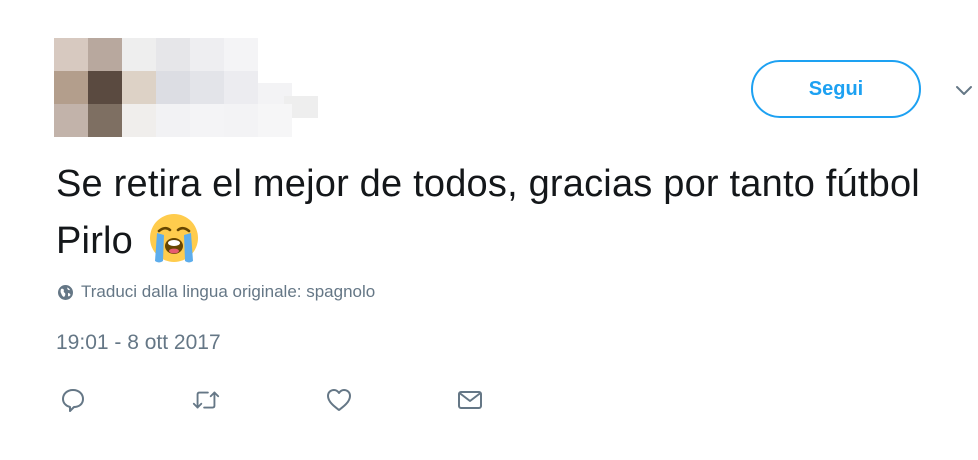 The height and width of the screenshot is (460, 978). I want to click on like-icon, so click(339, 400).